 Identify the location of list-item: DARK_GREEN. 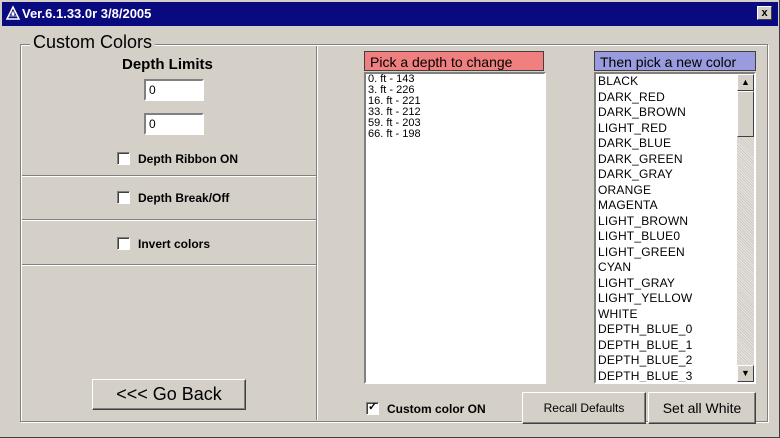
(675, 160).